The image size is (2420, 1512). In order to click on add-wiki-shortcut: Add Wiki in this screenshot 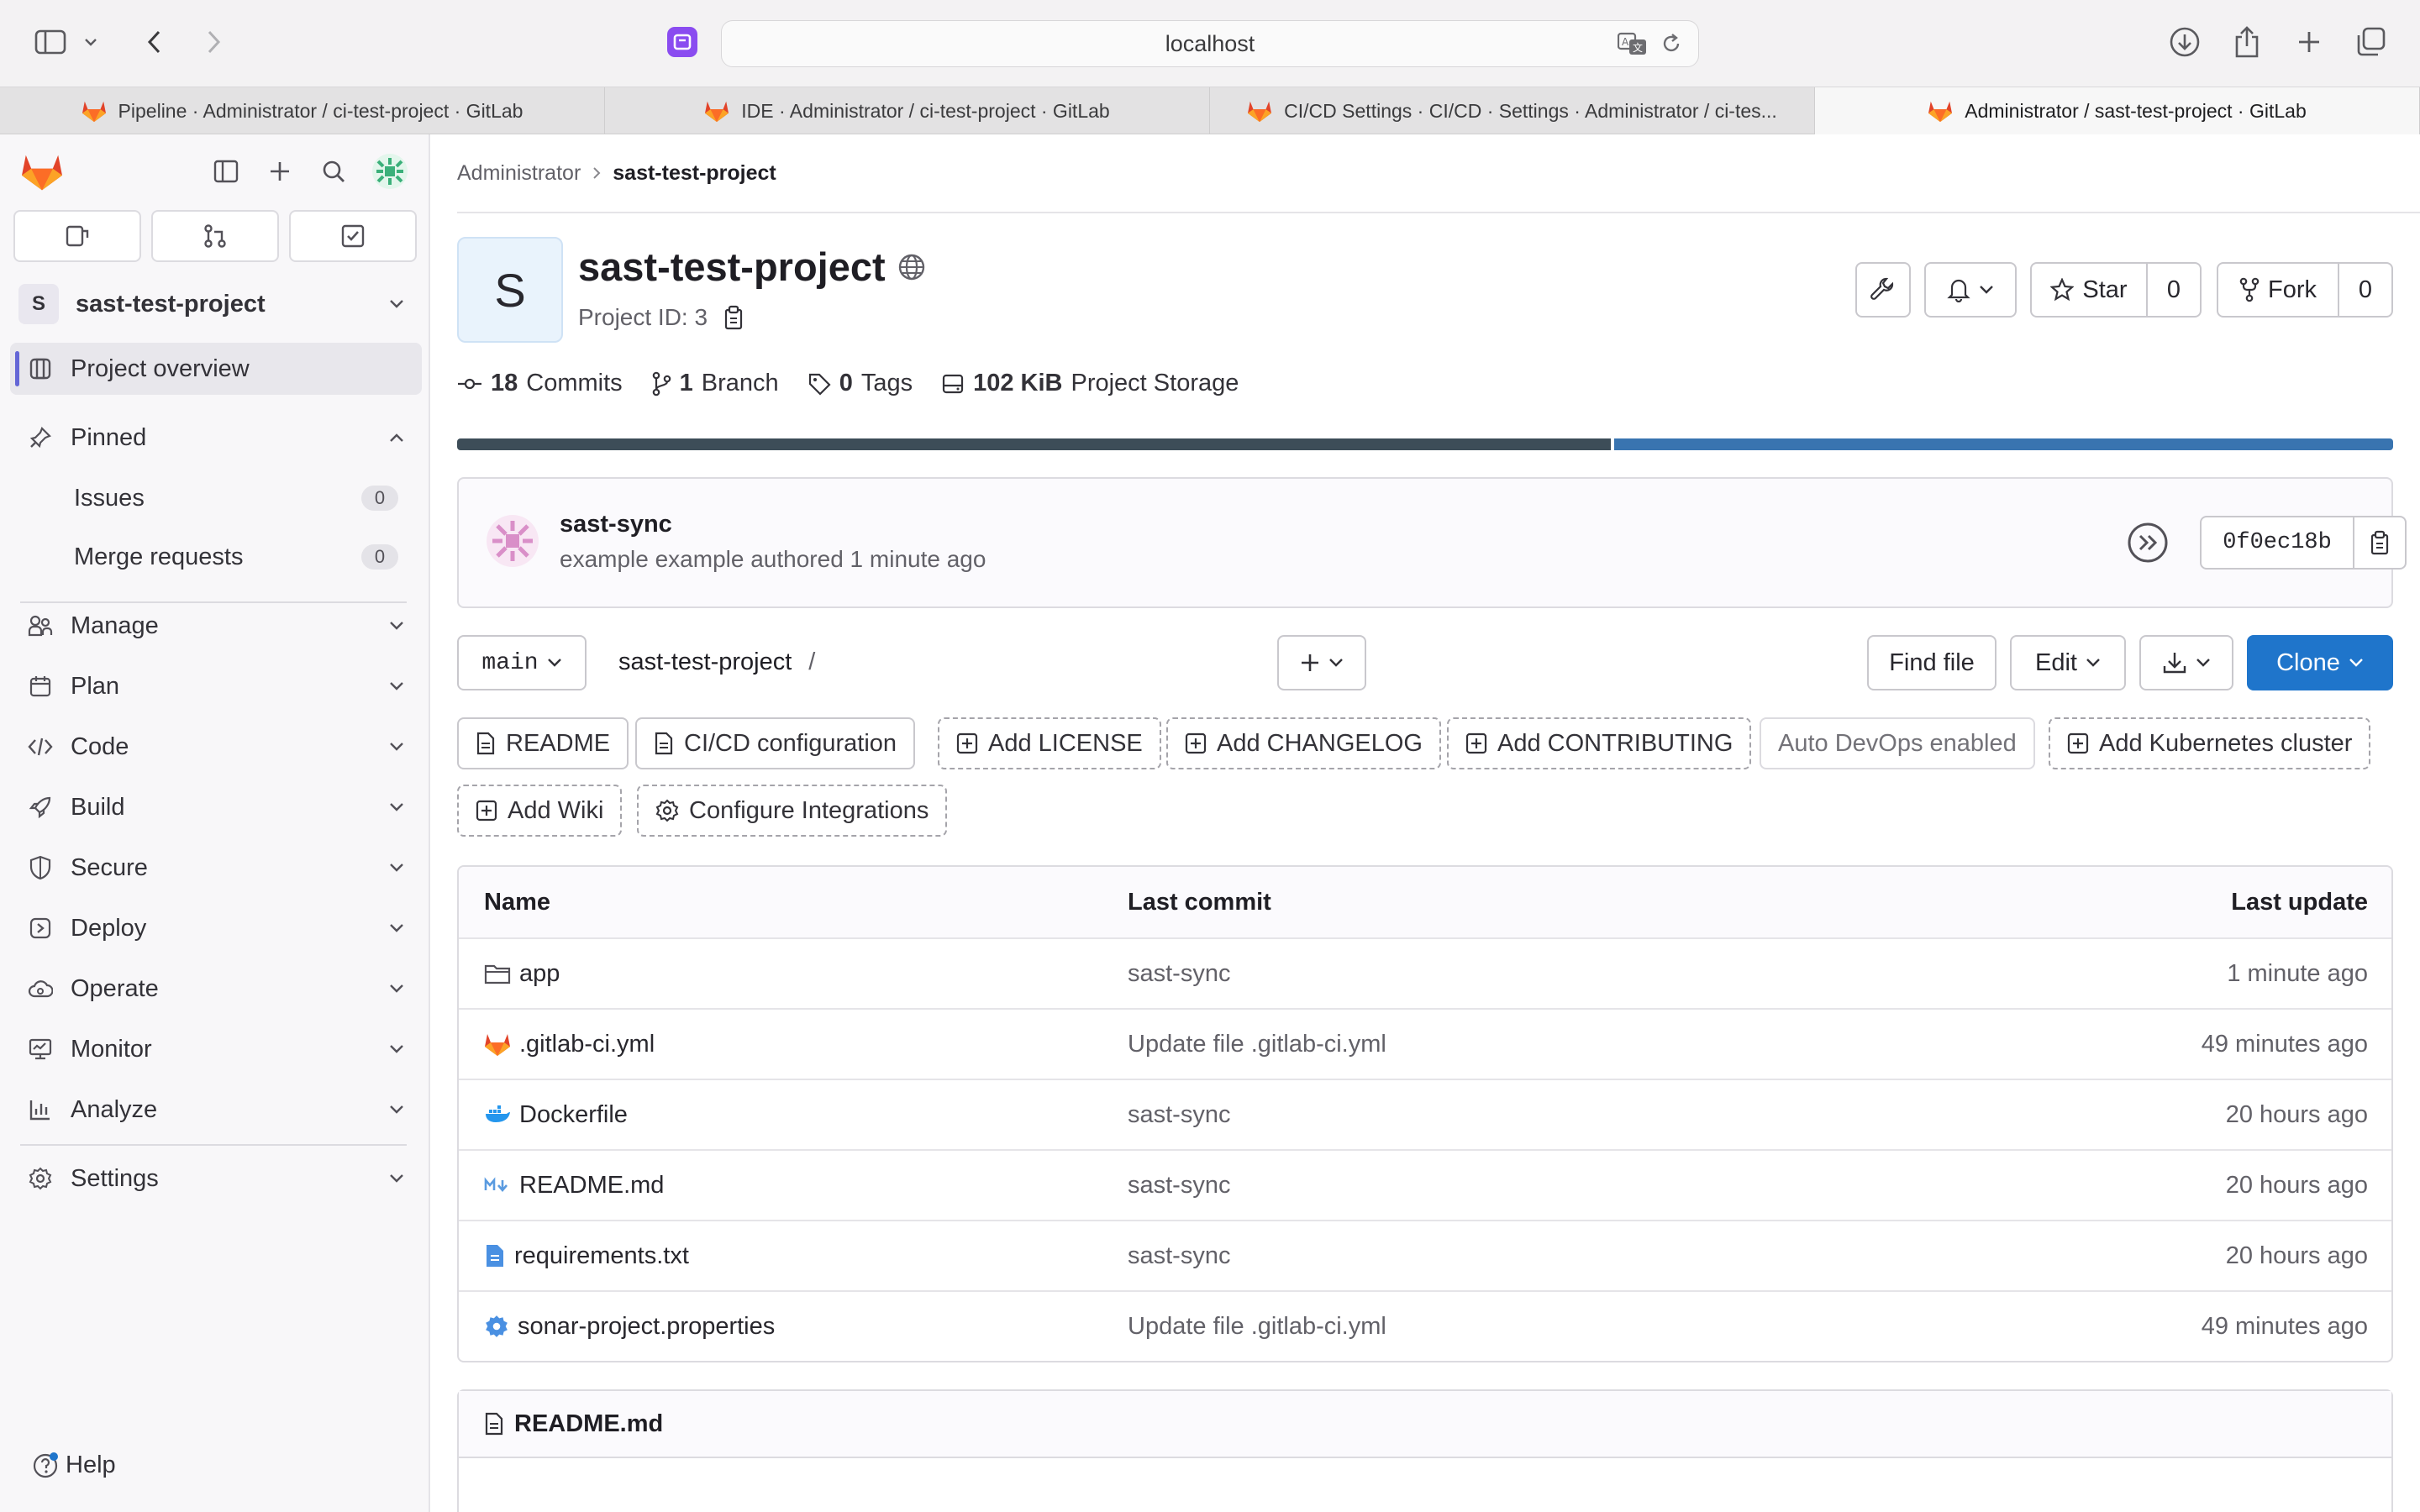, I will do `click(540, 811)`.